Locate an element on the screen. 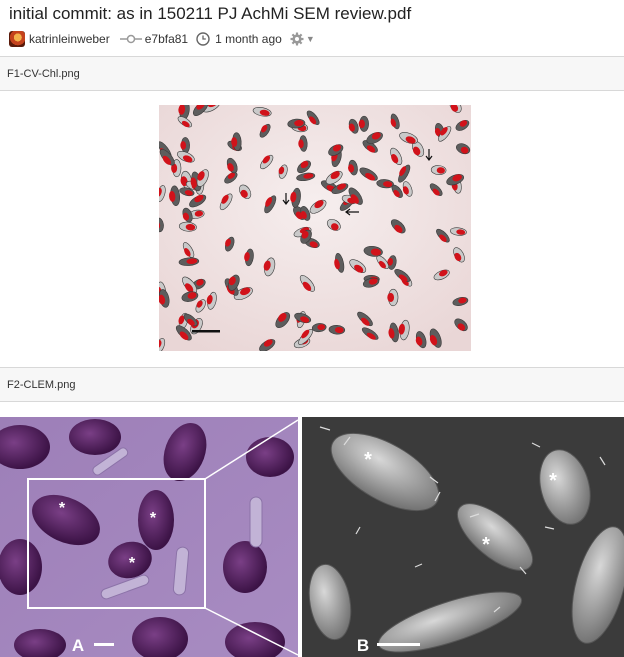 Image resolution: width=624 pixels, height=657 pixels. file-header-f2: F2-CLEM.png is located at coordinates (312, 384).